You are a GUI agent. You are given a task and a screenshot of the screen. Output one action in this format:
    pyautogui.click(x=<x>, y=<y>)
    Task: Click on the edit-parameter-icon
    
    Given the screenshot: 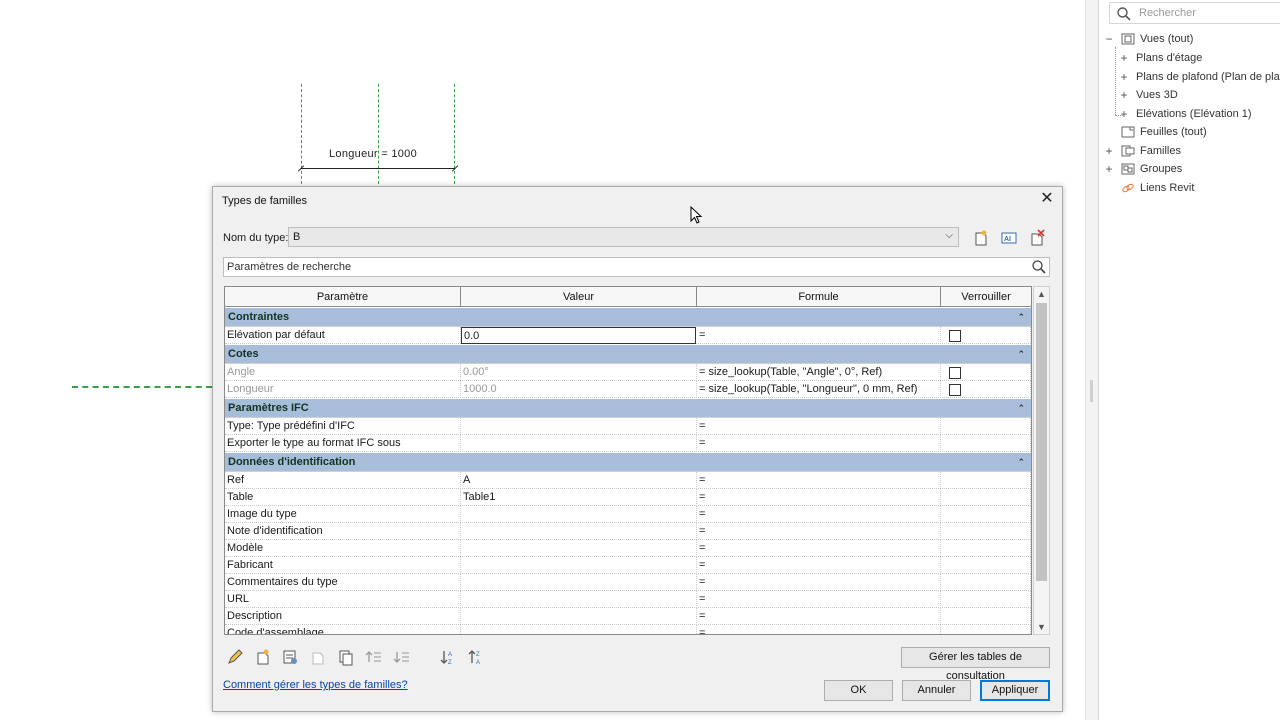 What is the action you would take?
    pyautogui.click(x=290, y=657)
    